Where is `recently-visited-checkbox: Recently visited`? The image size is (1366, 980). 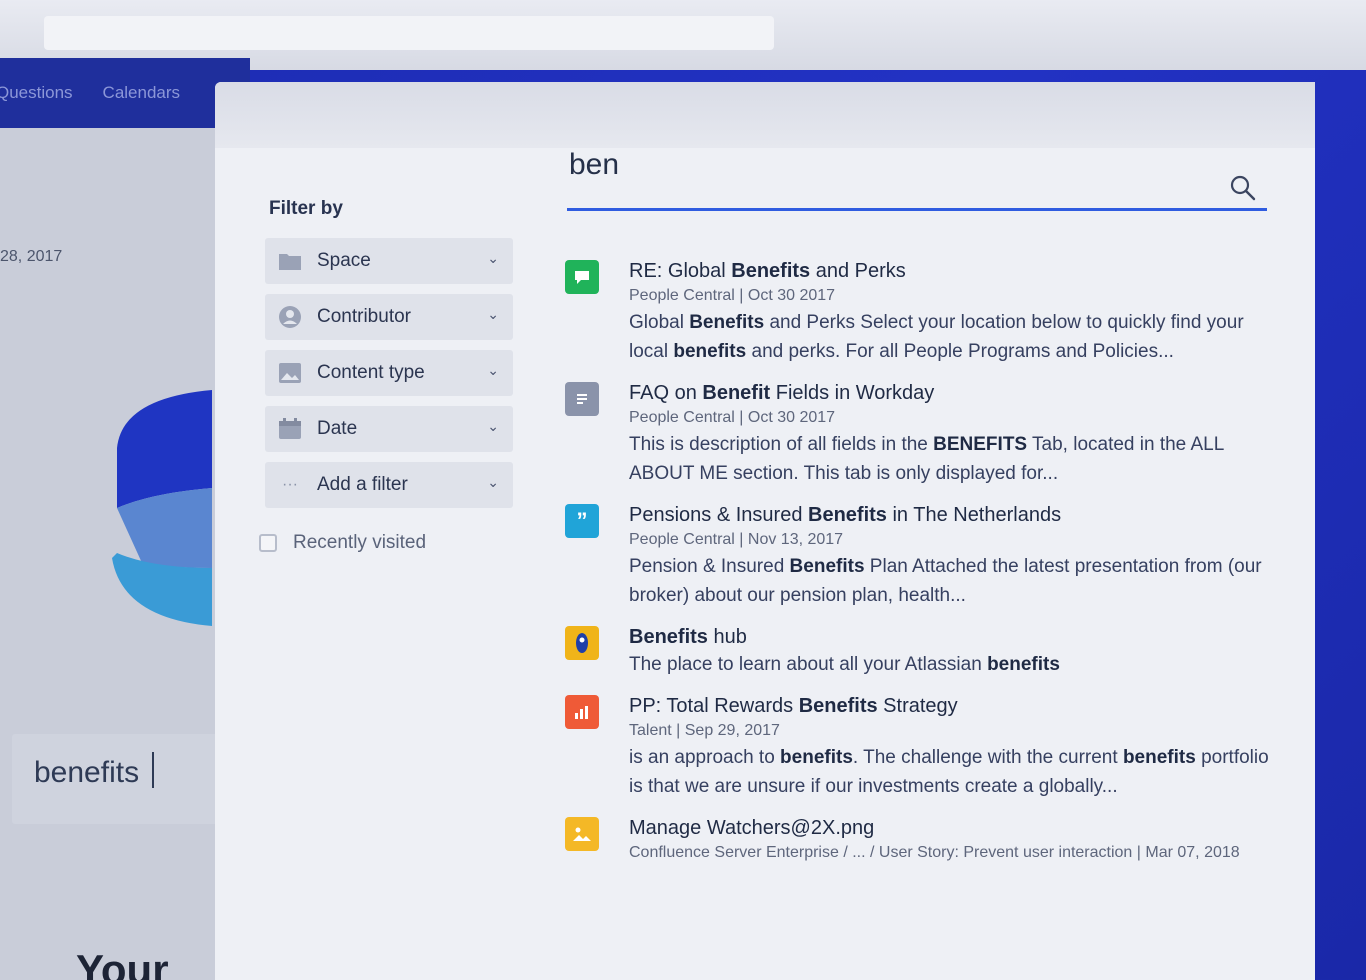
recently-visited-checkbox: Recently visited is located at coordinates (342, 543).